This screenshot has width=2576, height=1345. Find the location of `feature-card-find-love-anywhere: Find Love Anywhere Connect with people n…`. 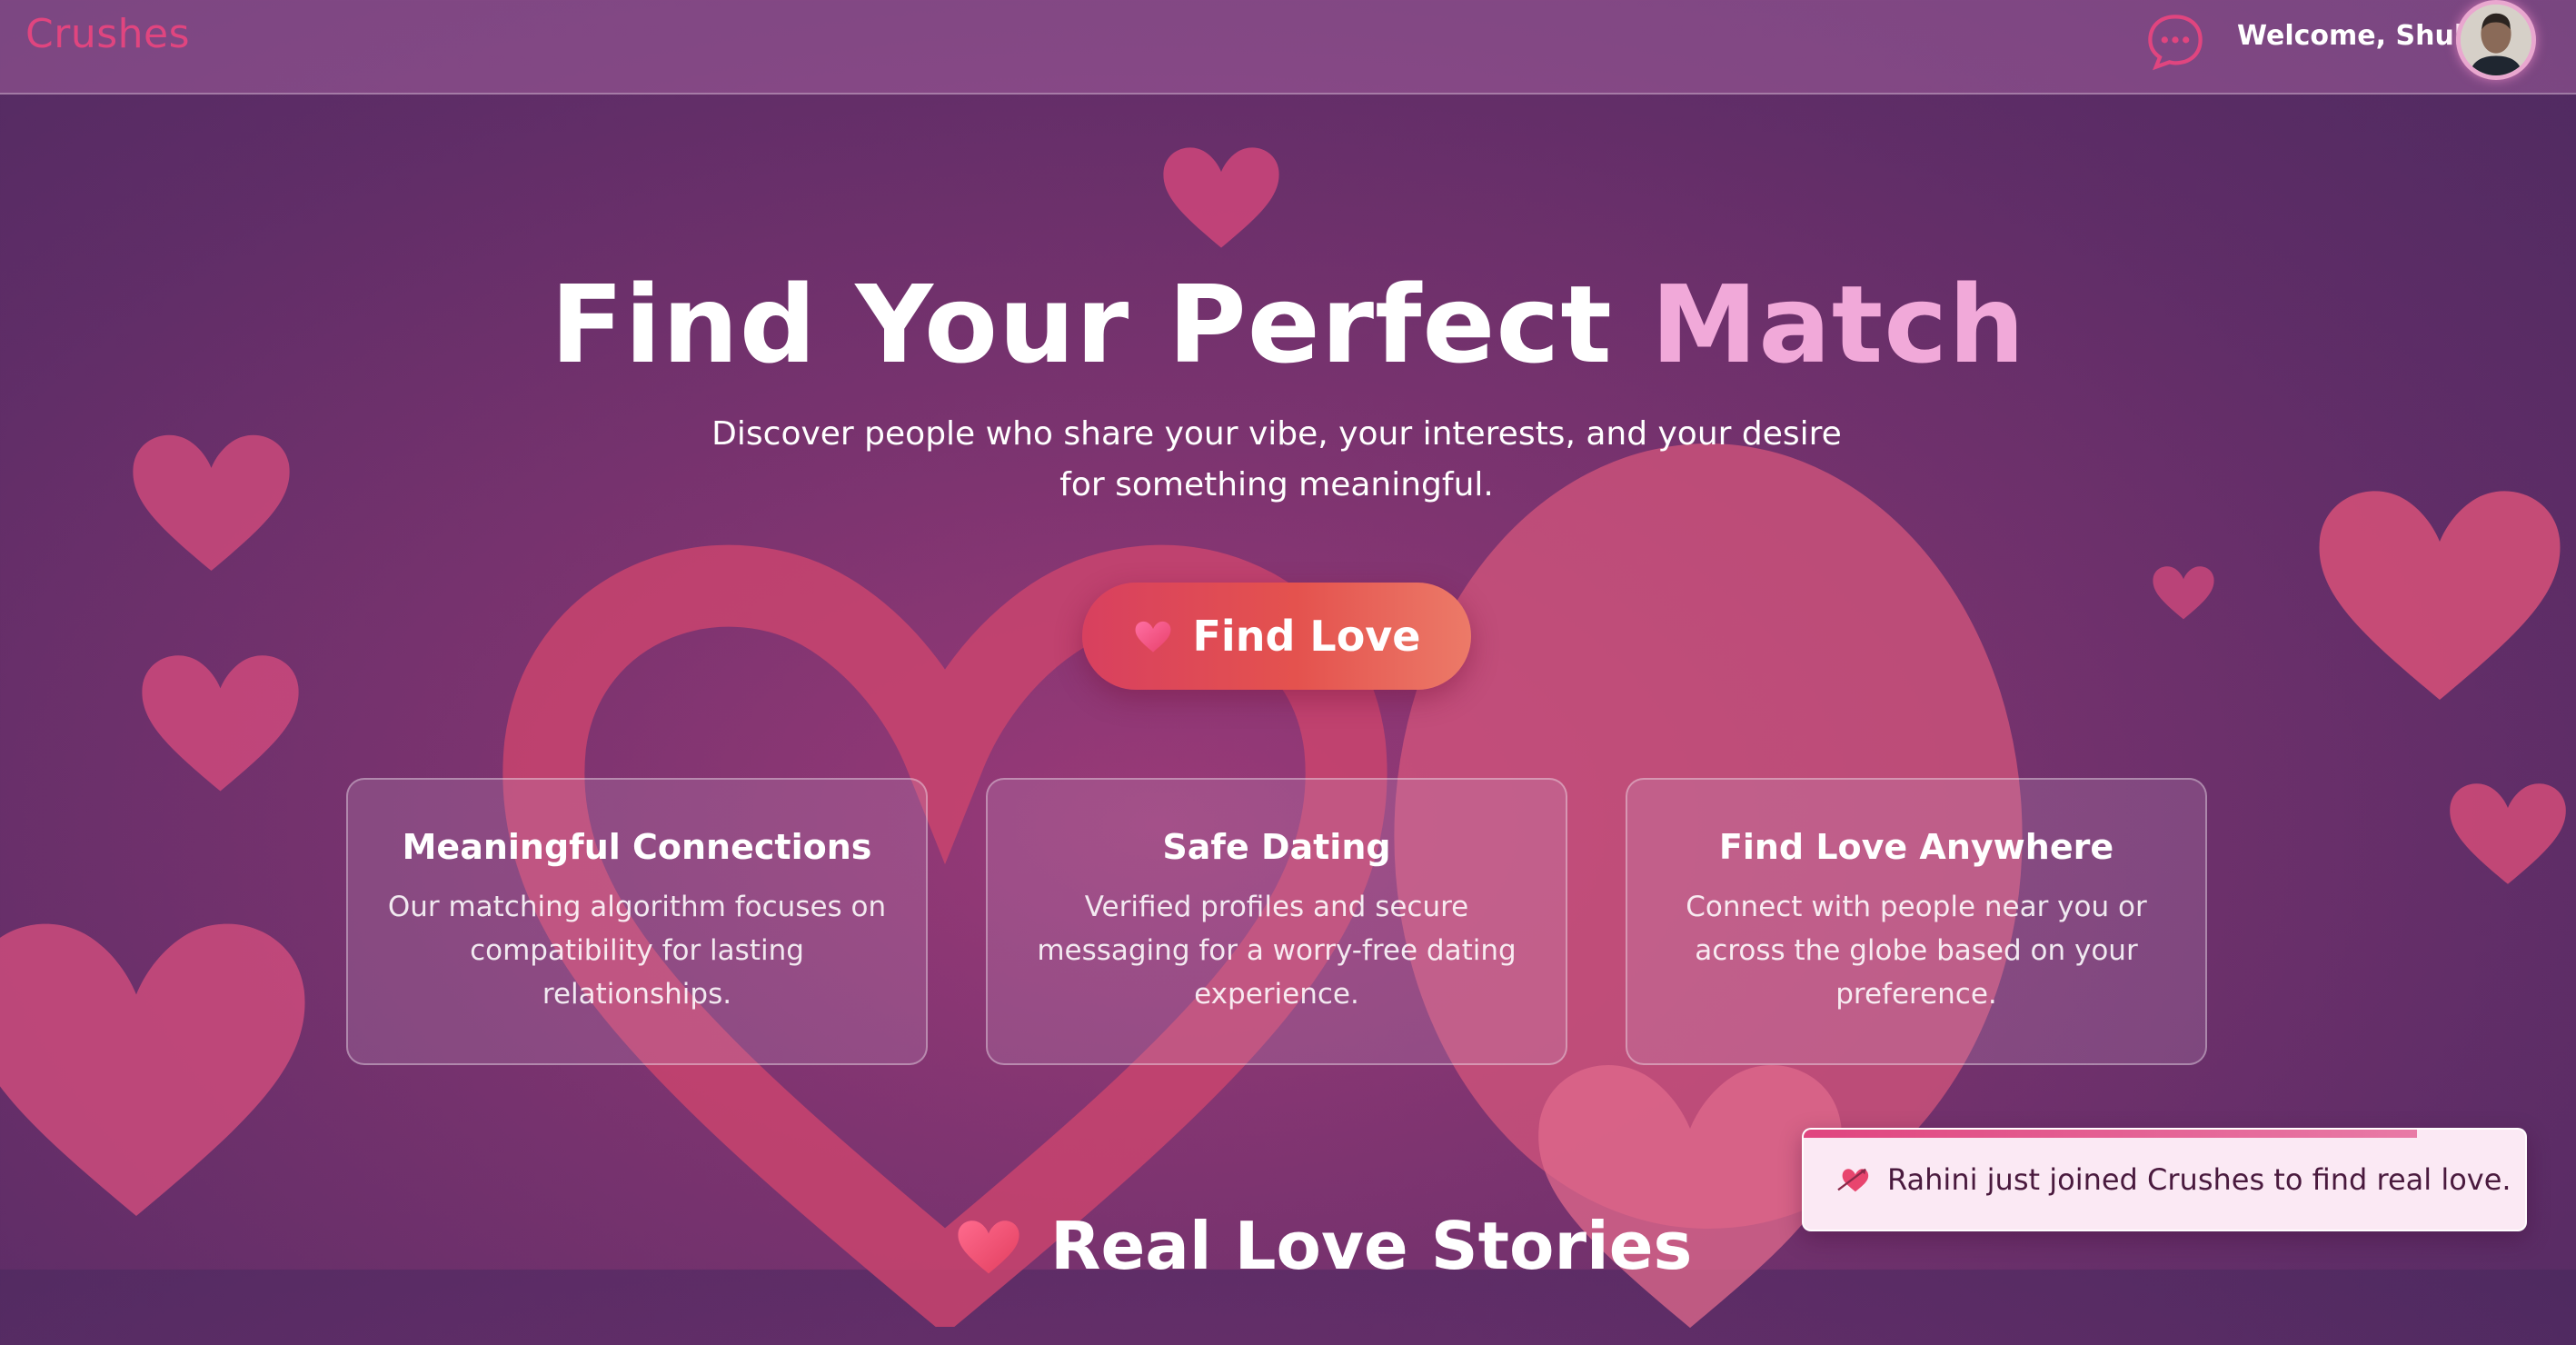

feature-card-find-love-anywhere: Find Love Anywhere Connect with people n… is located at coordinates (1916, 921).